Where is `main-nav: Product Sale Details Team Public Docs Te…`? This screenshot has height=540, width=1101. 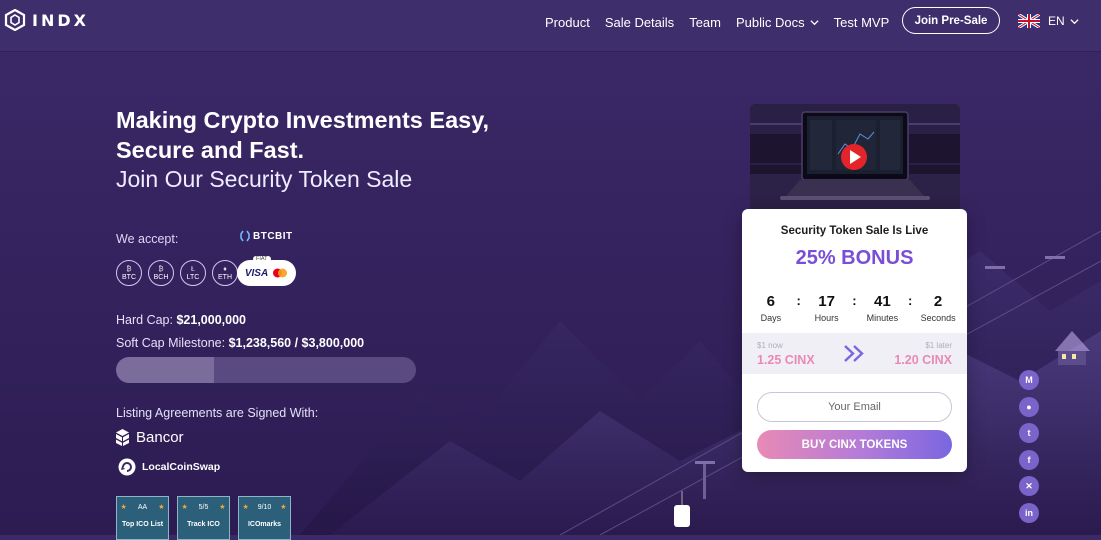
main-nav: Product Sale Details Team Public Docs Te… is located at coordinates (724, 22).